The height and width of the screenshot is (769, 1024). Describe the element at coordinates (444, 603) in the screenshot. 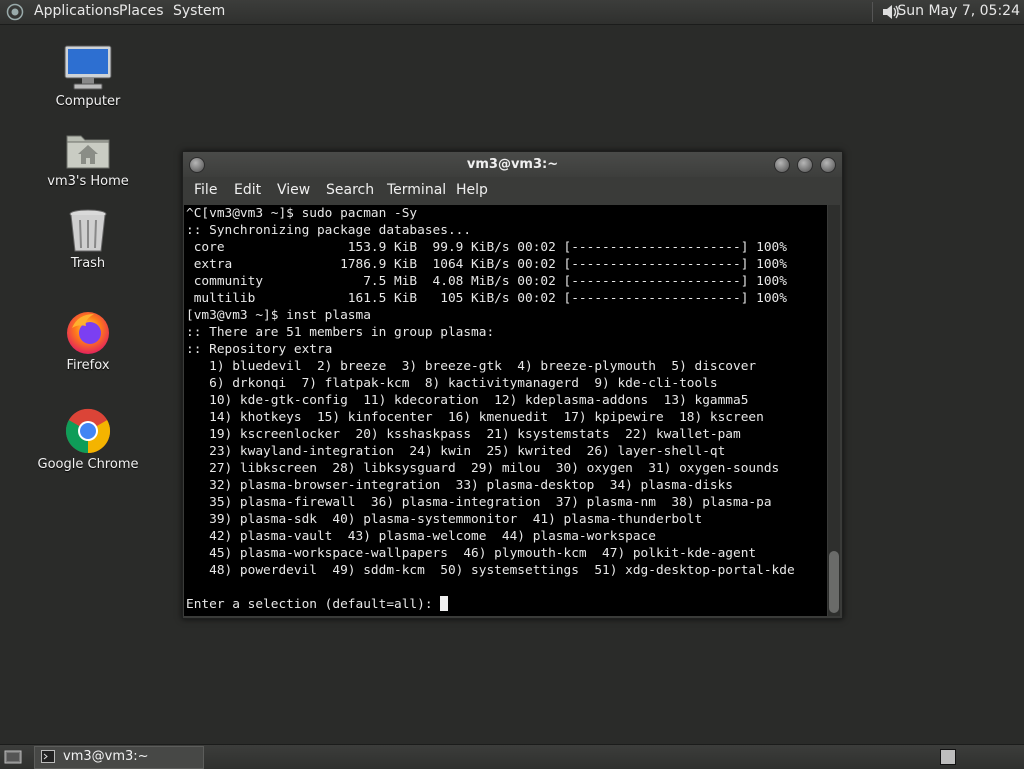

I see `text-cursor` at that location.